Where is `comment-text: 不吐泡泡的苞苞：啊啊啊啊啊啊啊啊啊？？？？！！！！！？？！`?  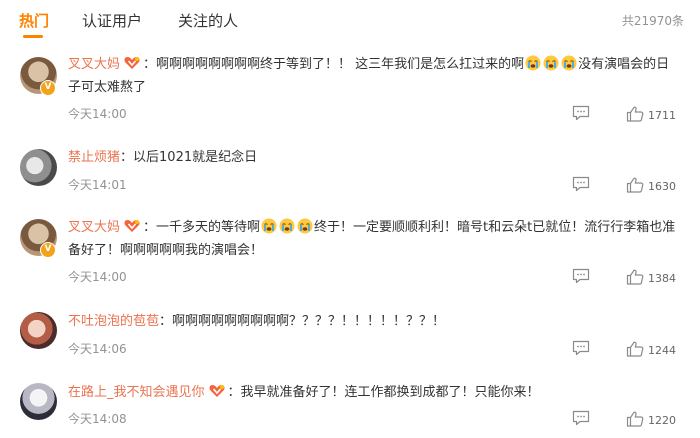
comment-text: 不吐泡泡的苞苞：啊啊啊啊啊啊啊啊啊？？？？！！！！！？？！ is located at coordinates (375, 321).